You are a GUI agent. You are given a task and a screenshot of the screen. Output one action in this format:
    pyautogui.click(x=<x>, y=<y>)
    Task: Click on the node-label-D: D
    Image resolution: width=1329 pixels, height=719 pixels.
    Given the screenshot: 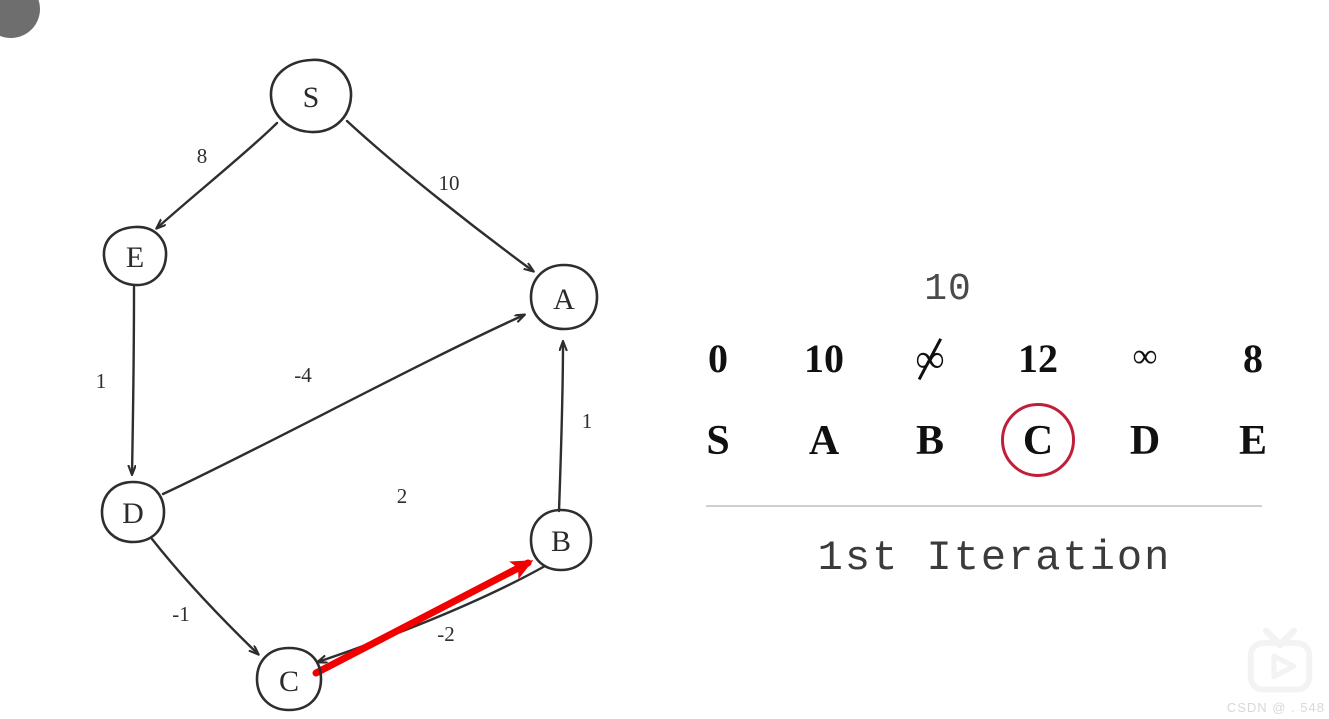 What is the action you would take?
    pyautogui.click(x=133, y=513)
    